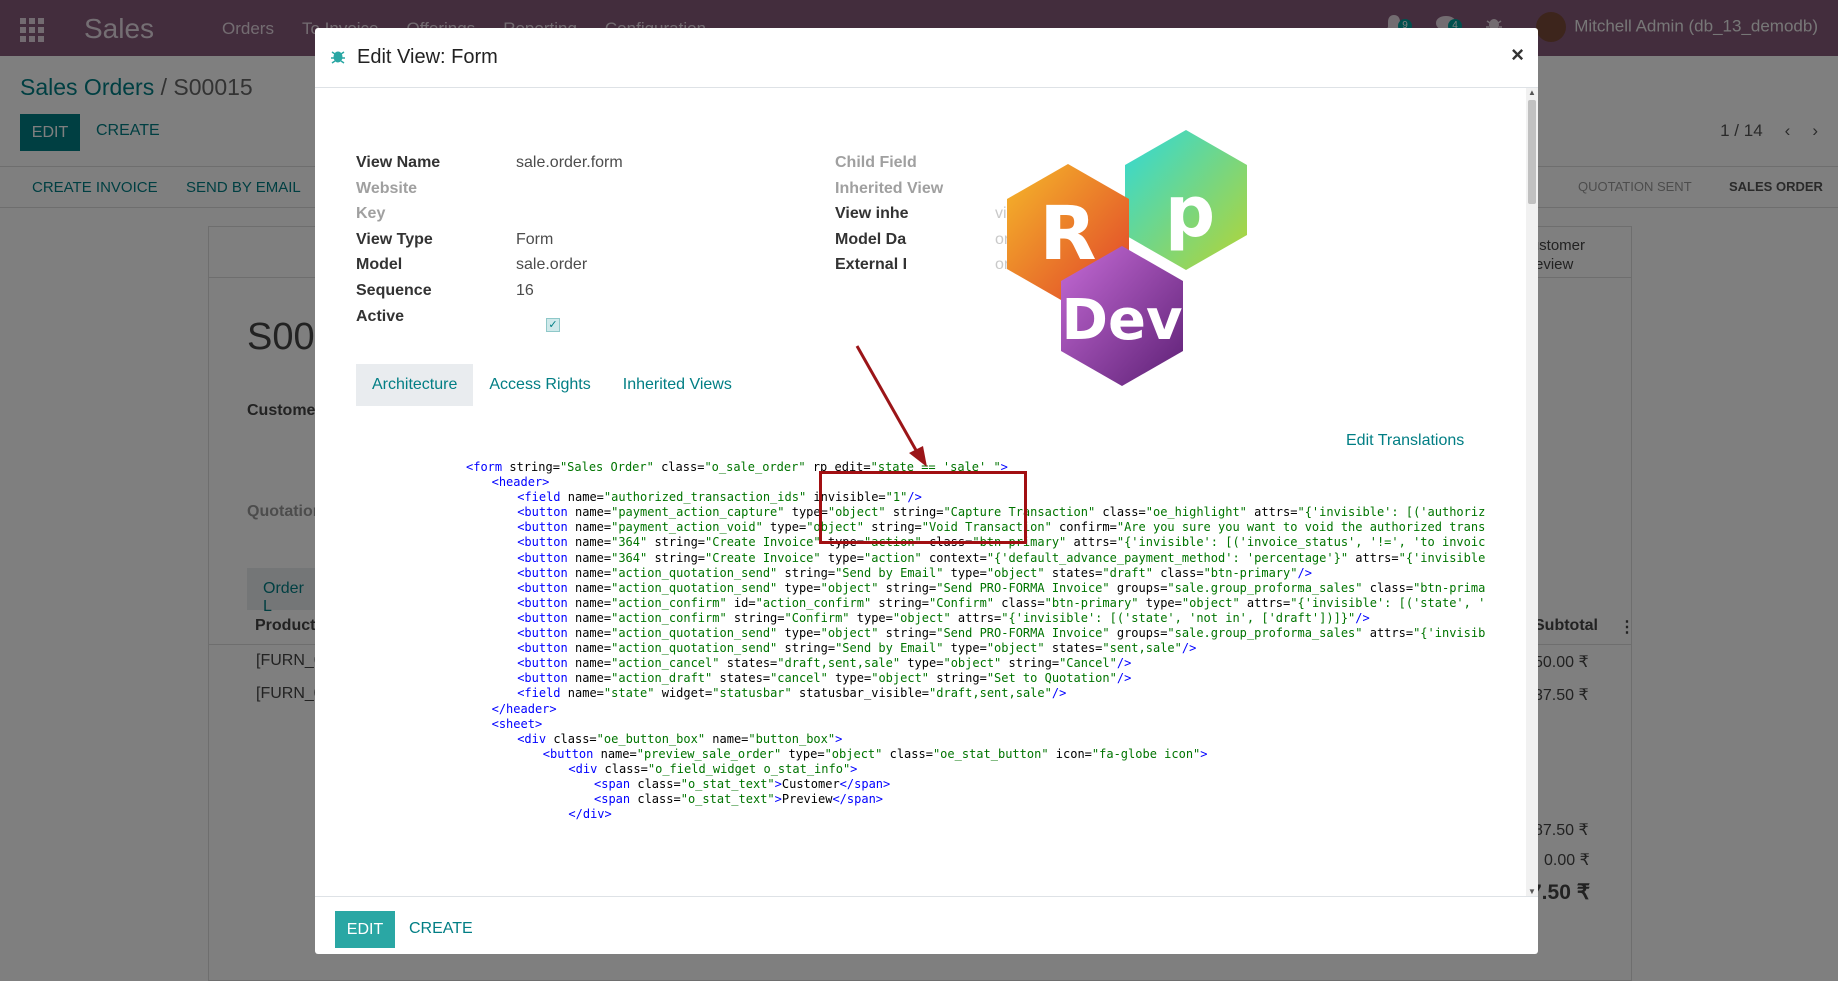 The image size is (1838, 981). I want to click on close-icon: ×, so click(1517, 55).